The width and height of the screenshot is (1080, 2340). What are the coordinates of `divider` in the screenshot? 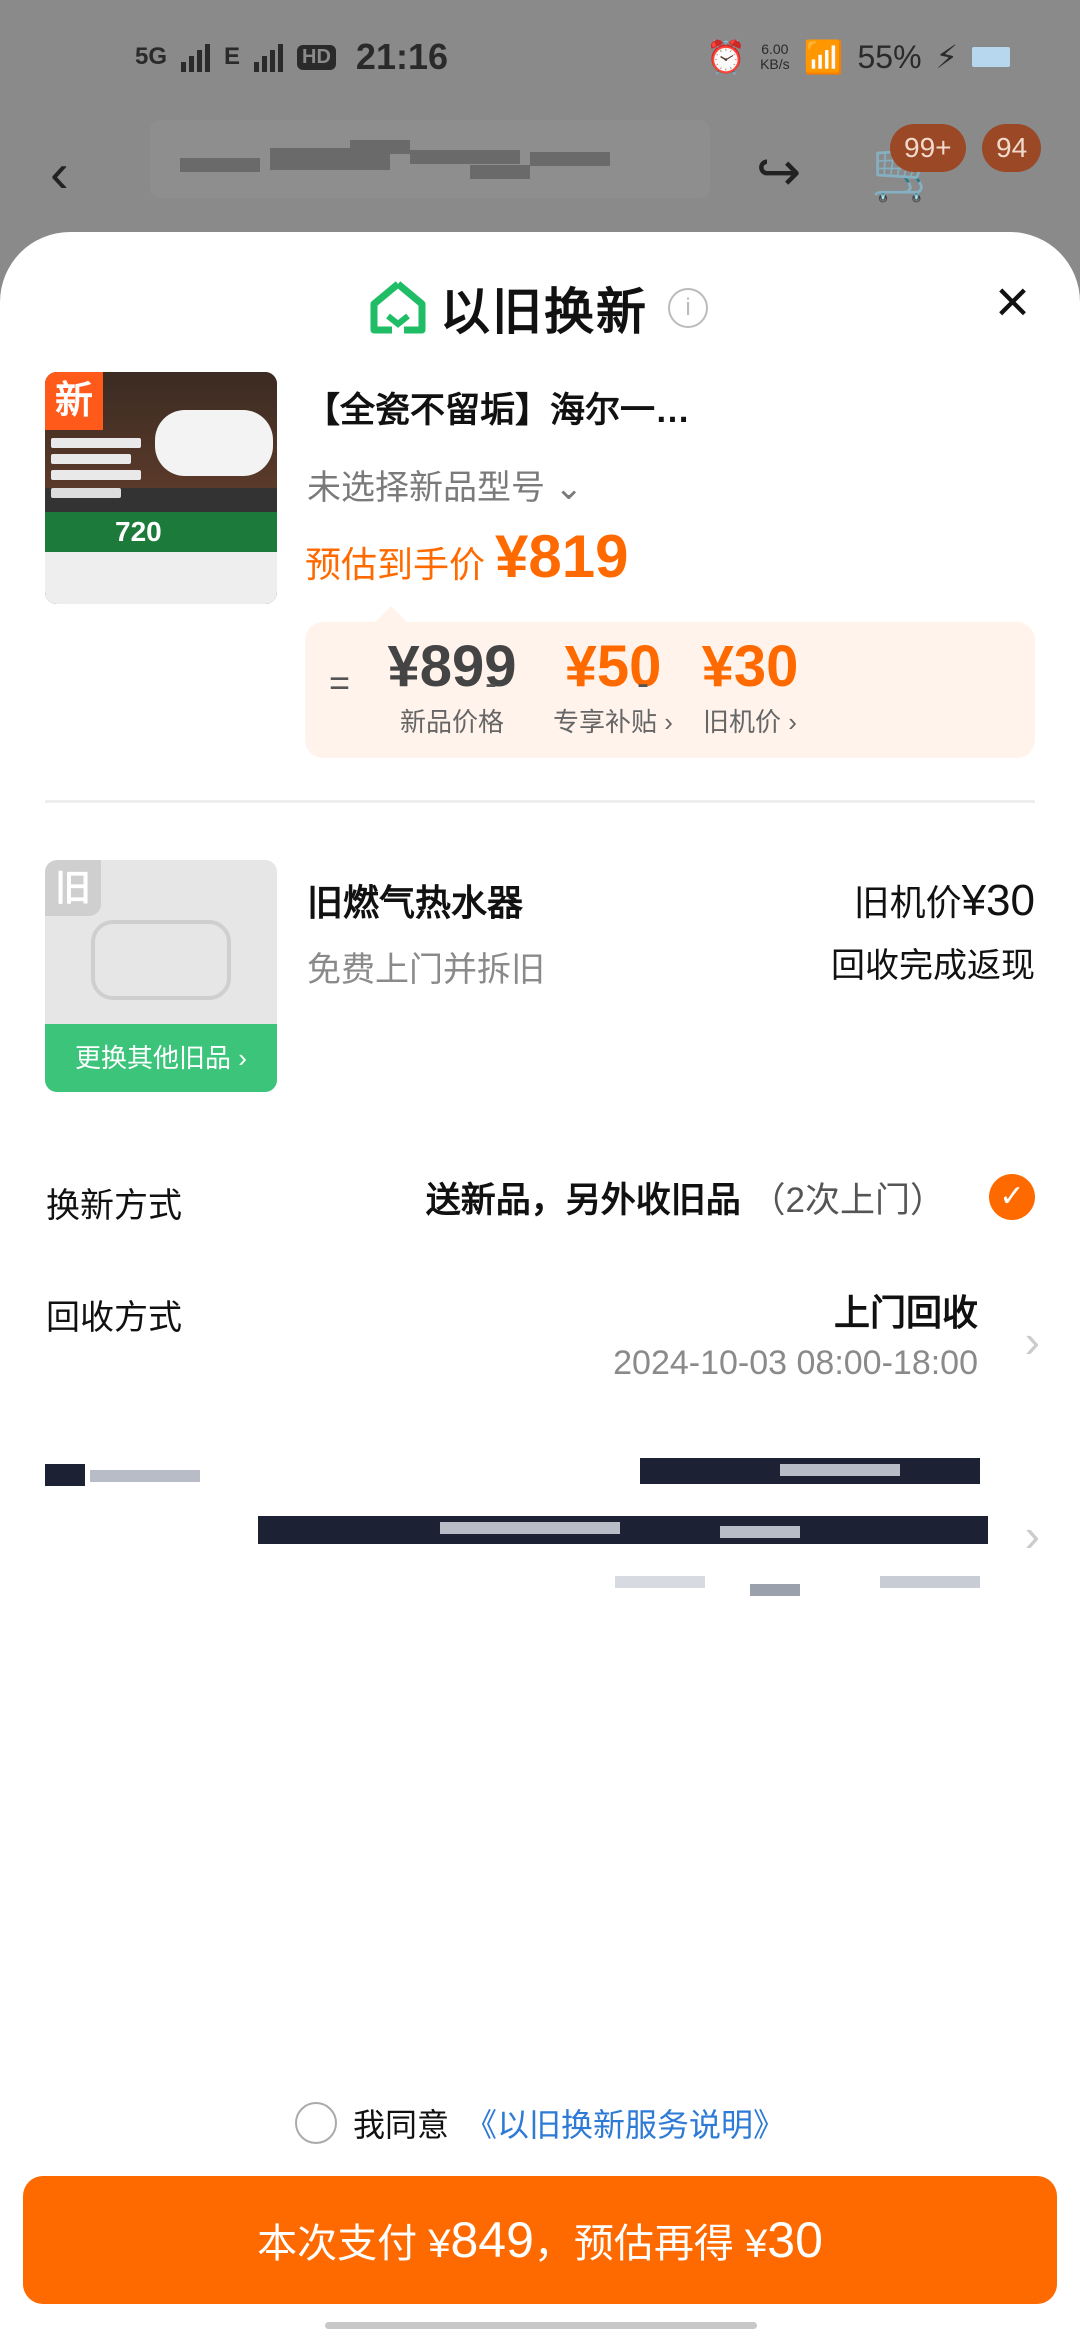 It's located at (540, 801).